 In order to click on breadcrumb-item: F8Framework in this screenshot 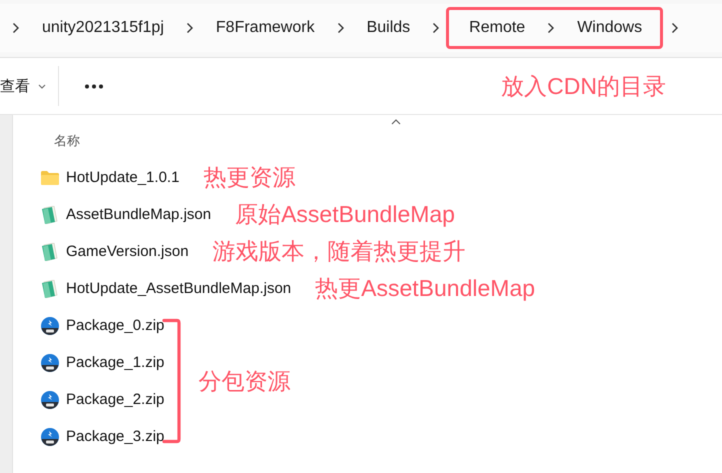, I will do `click(265, 28)`.